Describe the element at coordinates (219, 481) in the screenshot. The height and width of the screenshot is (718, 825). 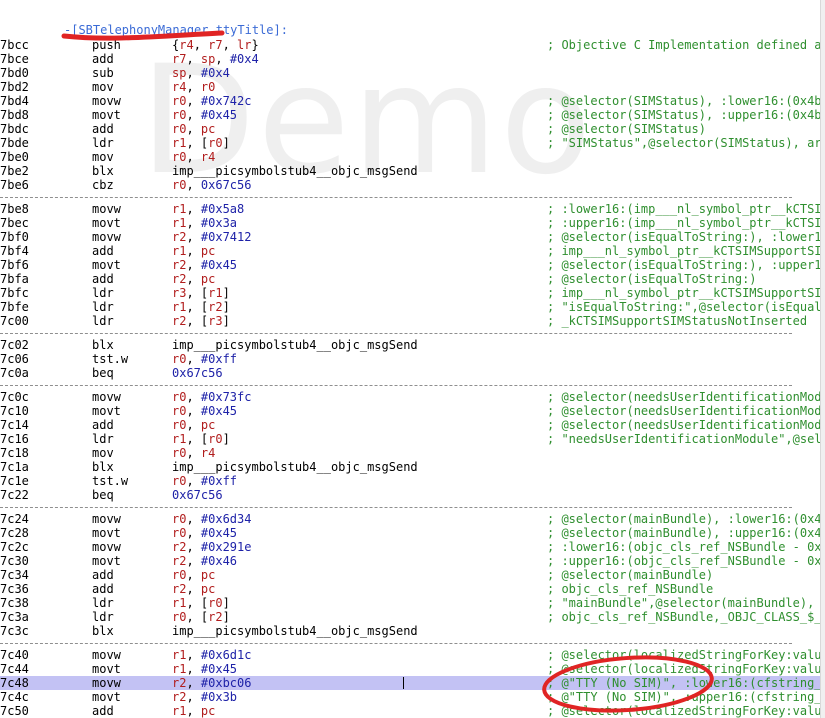
I see `immediate-operand: #0xff` at that location.